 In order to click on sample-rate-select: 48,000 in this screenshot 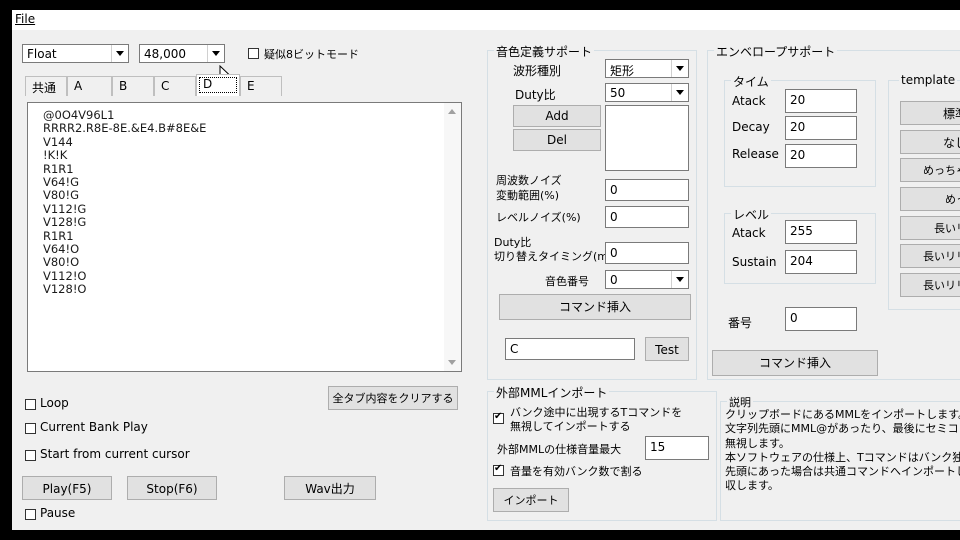, I will do `click(182, 53)`.